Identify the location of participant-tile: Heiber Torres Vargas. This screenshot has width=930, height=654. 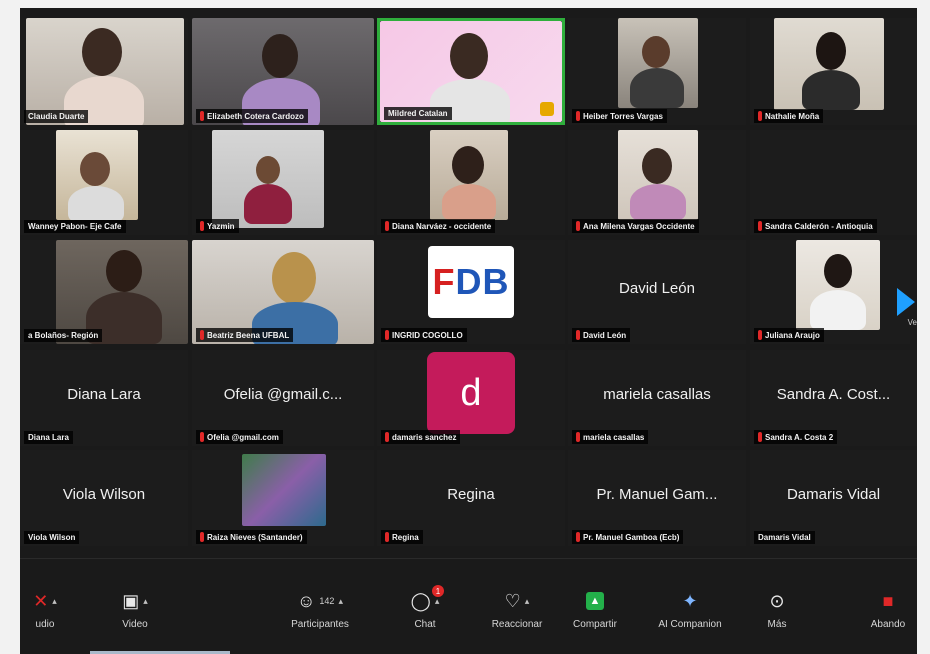
(657, 71).